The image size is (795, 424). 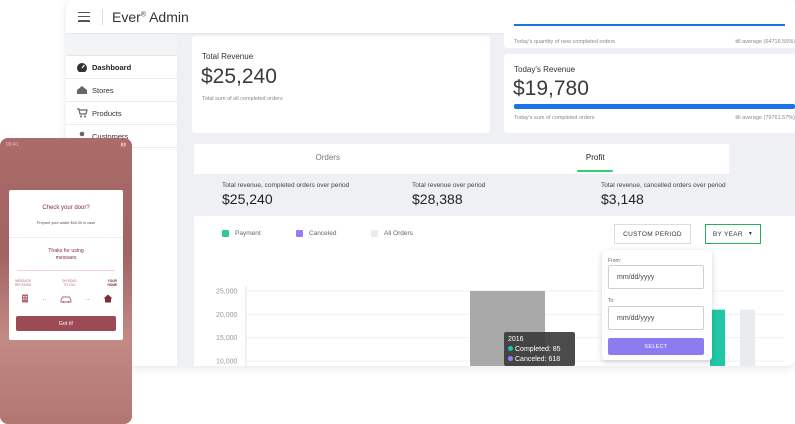 I want to click on tab-active-underline, so click(x=595, y=171).